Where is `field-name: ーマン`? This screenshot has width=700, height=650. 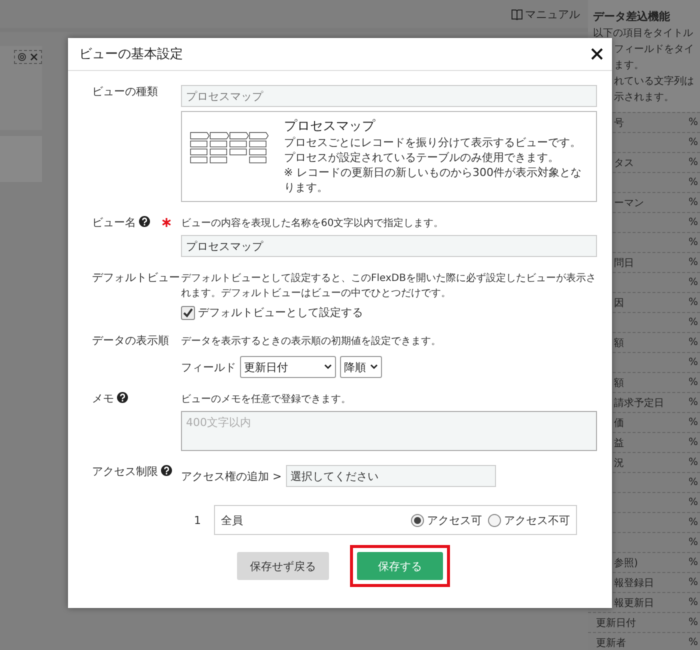
field-name: ーマン is located at coordinates (629, 203).